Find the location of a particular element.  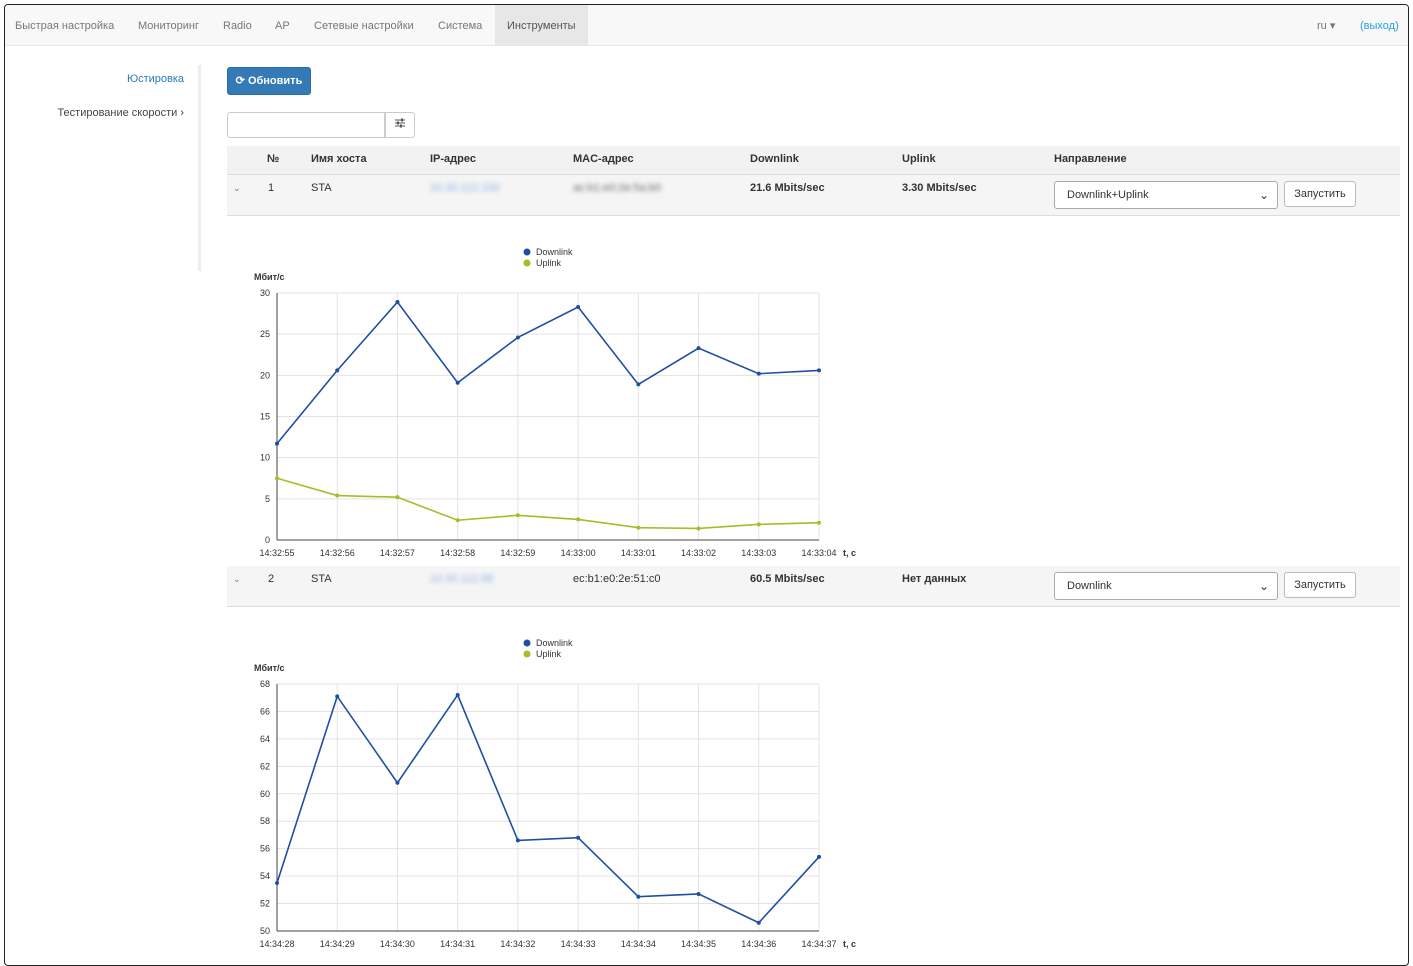

y-tick-label: 52 is located at coordinates (265, 904).